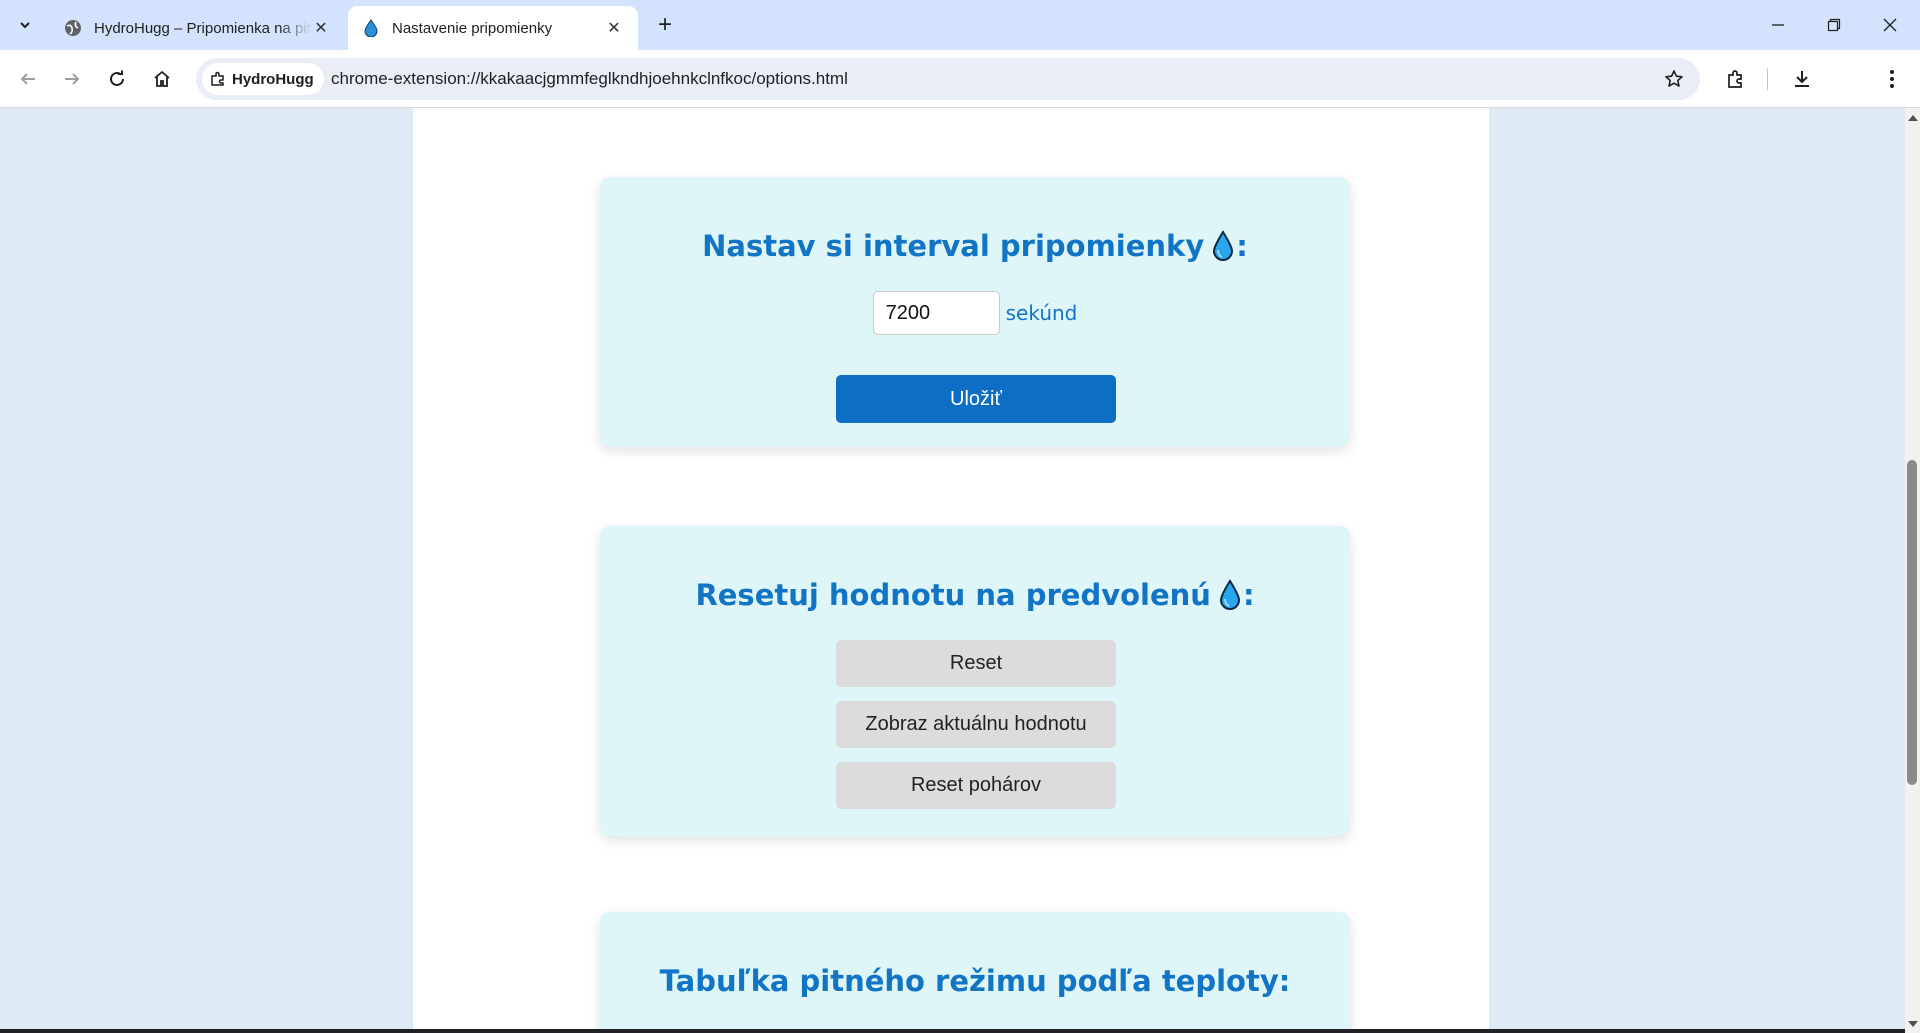 The height and width of the screenshot is (1033, 1920). I want to click on minimize-button, so click(1778, 25).